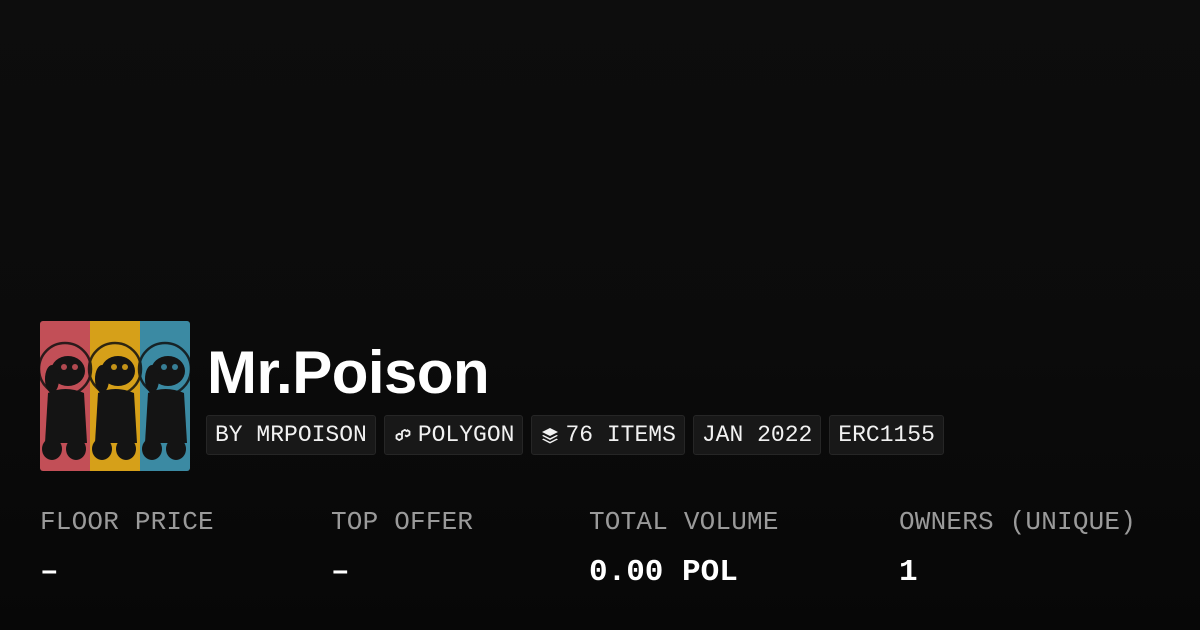  I want to click on stat-label: TOP OFFER, so click(402, 522).